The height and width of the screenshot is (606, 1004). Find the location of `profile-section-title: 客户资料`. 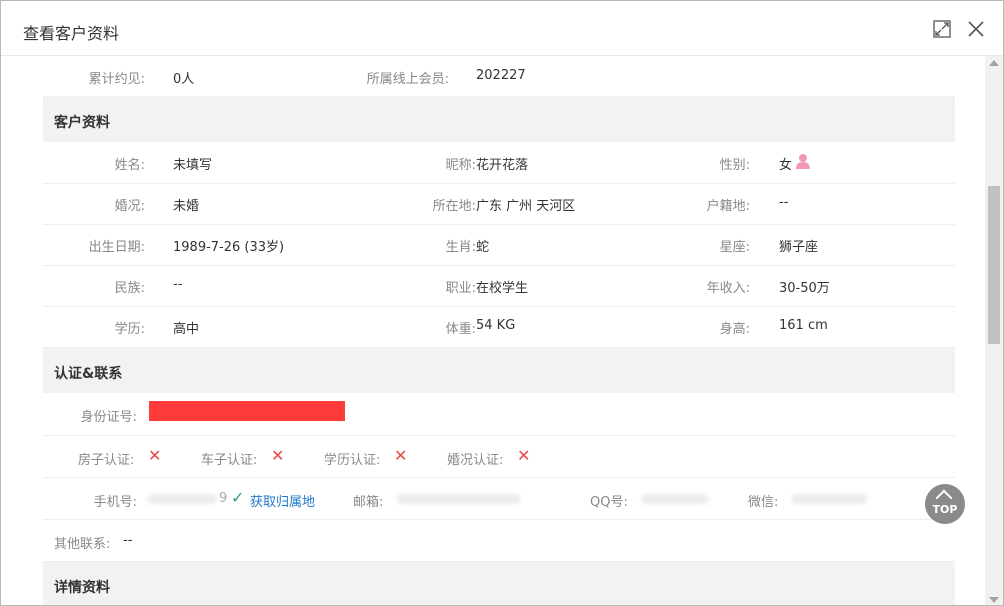

profile-section-title: 客户资料 is located at coordinates (82, 123).